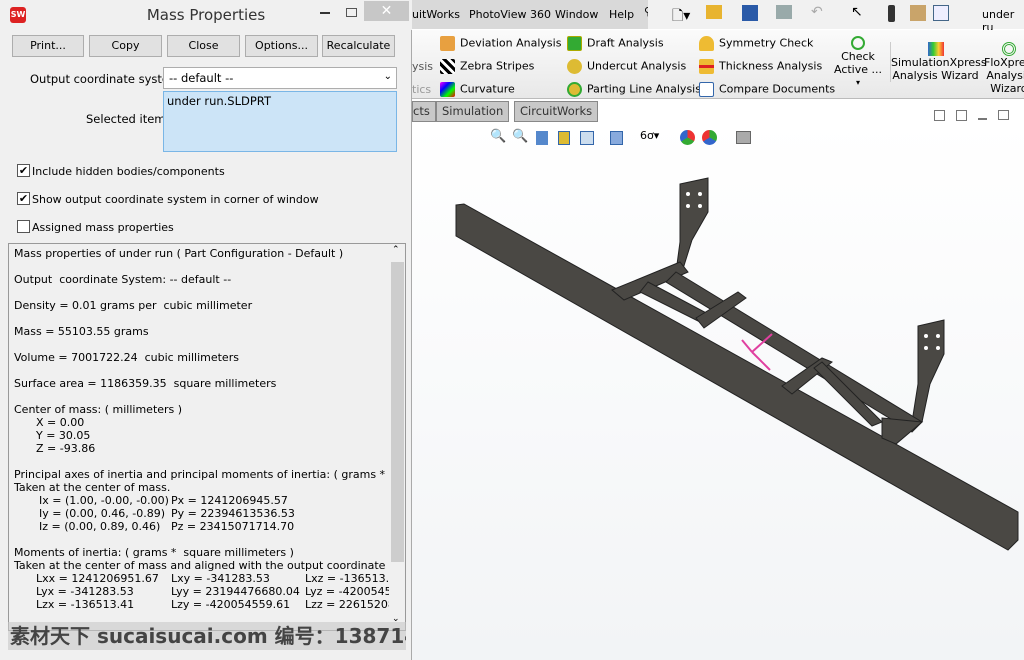 The height and width of the screenshot is (660, 1024). Describe the element at coordinates (817, 12) in the screenshot. I see `undo-icon: ↶` at that location.